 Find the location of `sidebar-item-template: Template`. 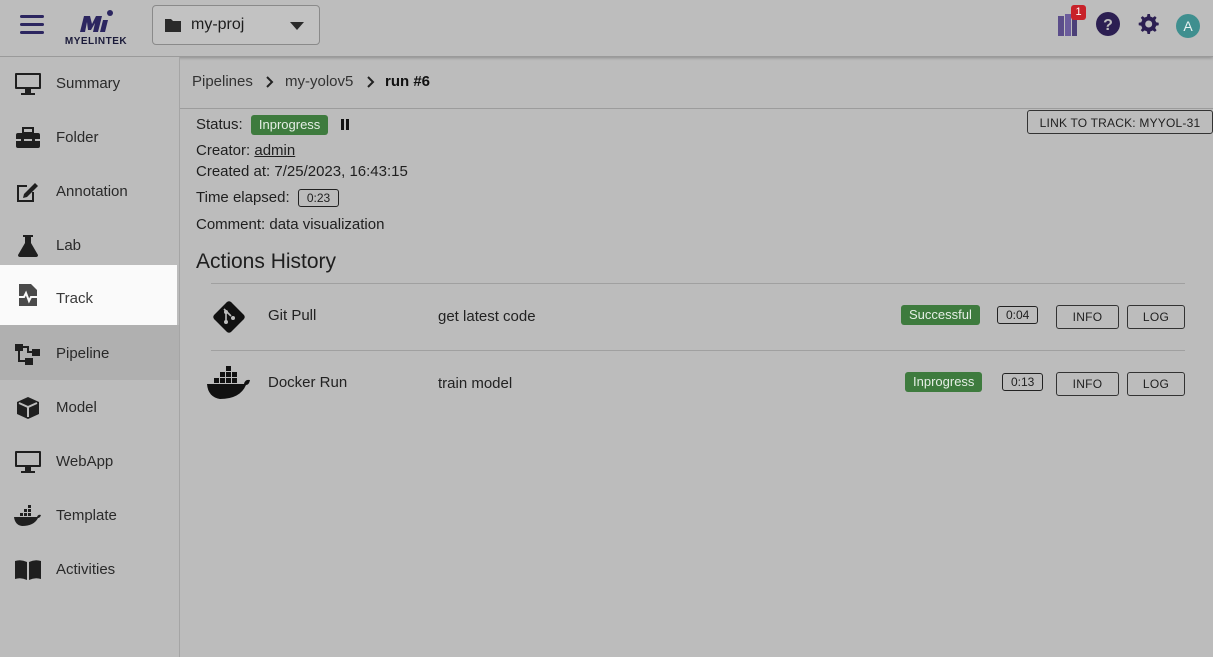

sidebar-item-template: Template is located at coordinates (88, 516).